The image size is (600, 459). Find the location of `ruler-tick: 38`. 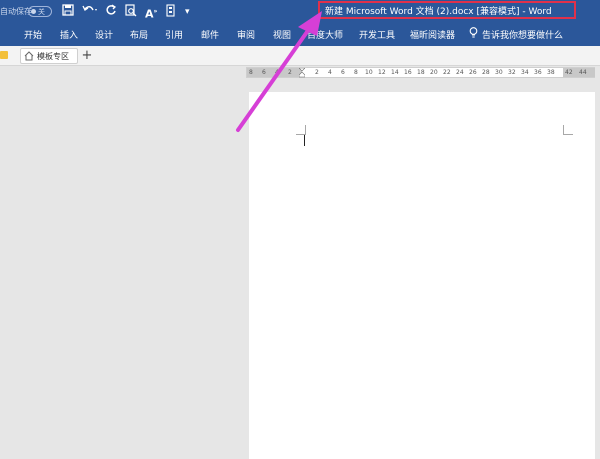

ruler-tick: 38 is located at coordinates (551, 72).